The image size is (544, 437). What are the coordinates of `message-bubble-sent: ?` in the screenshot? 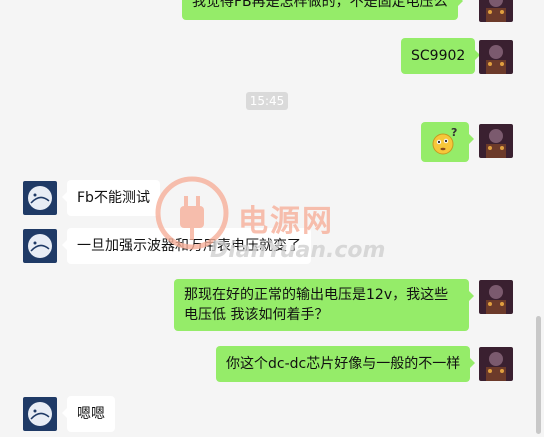 It's located at (447, 142).